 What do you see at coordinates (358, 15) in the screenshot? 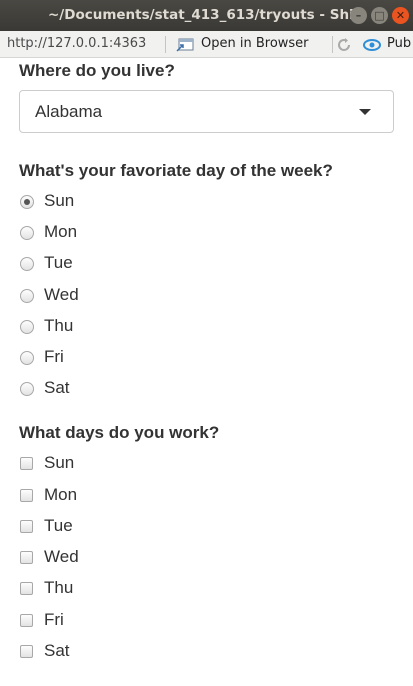
I see `minimize-icon: –` at bounding box center [358, 15].